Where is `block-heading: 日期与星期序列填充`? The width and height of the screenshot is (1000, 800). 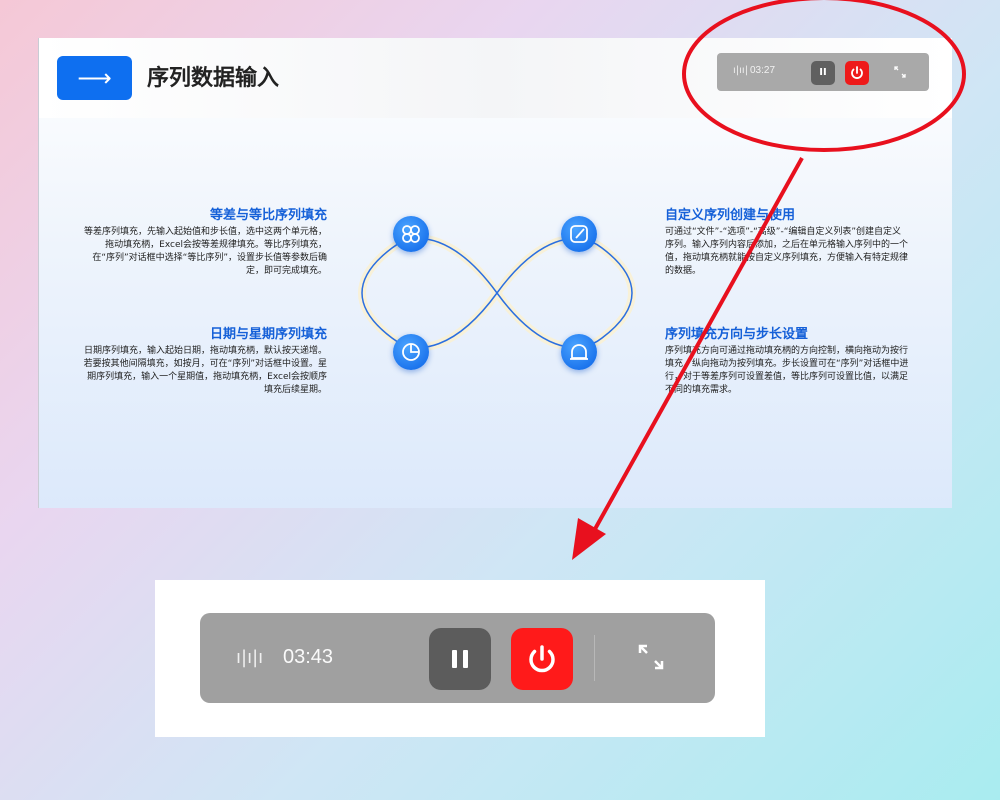
block-heading: 日期与星期序列填充 is located at coordinates (268, 334).